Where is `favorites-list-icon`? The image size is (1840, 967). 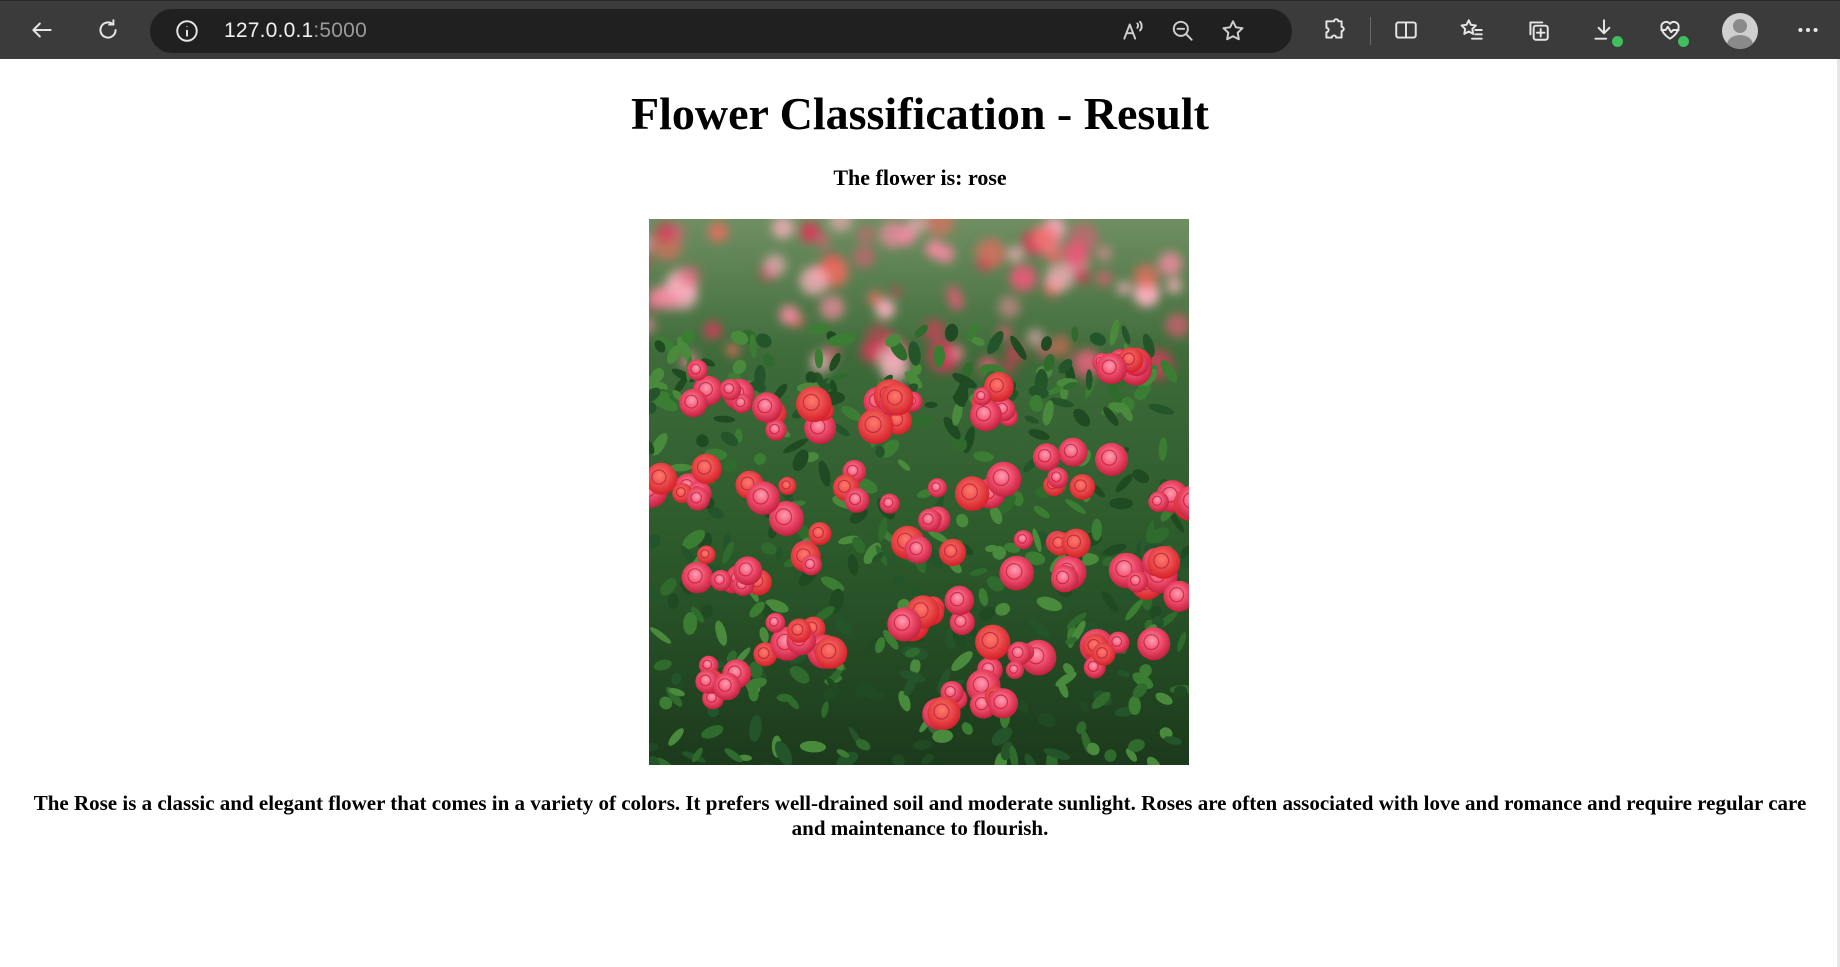
favorites-list-icon is located at coordinates (1472, 30).